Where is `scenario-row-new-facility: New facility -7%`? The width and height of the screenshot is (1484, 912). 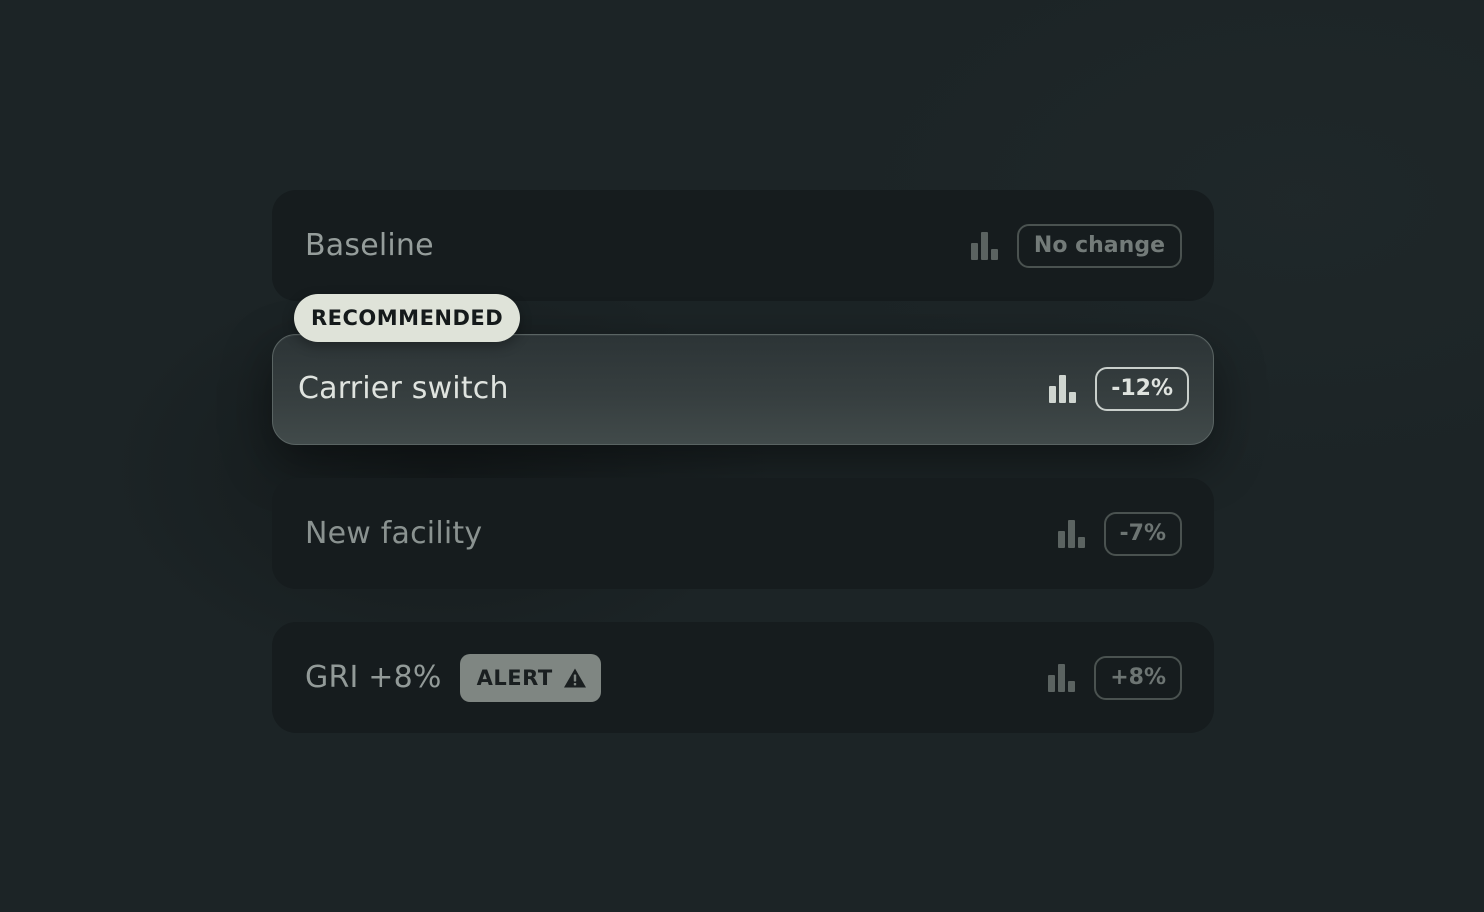 scenario-row-new-facility: New facility -7% is located at coordinates (743, 533).